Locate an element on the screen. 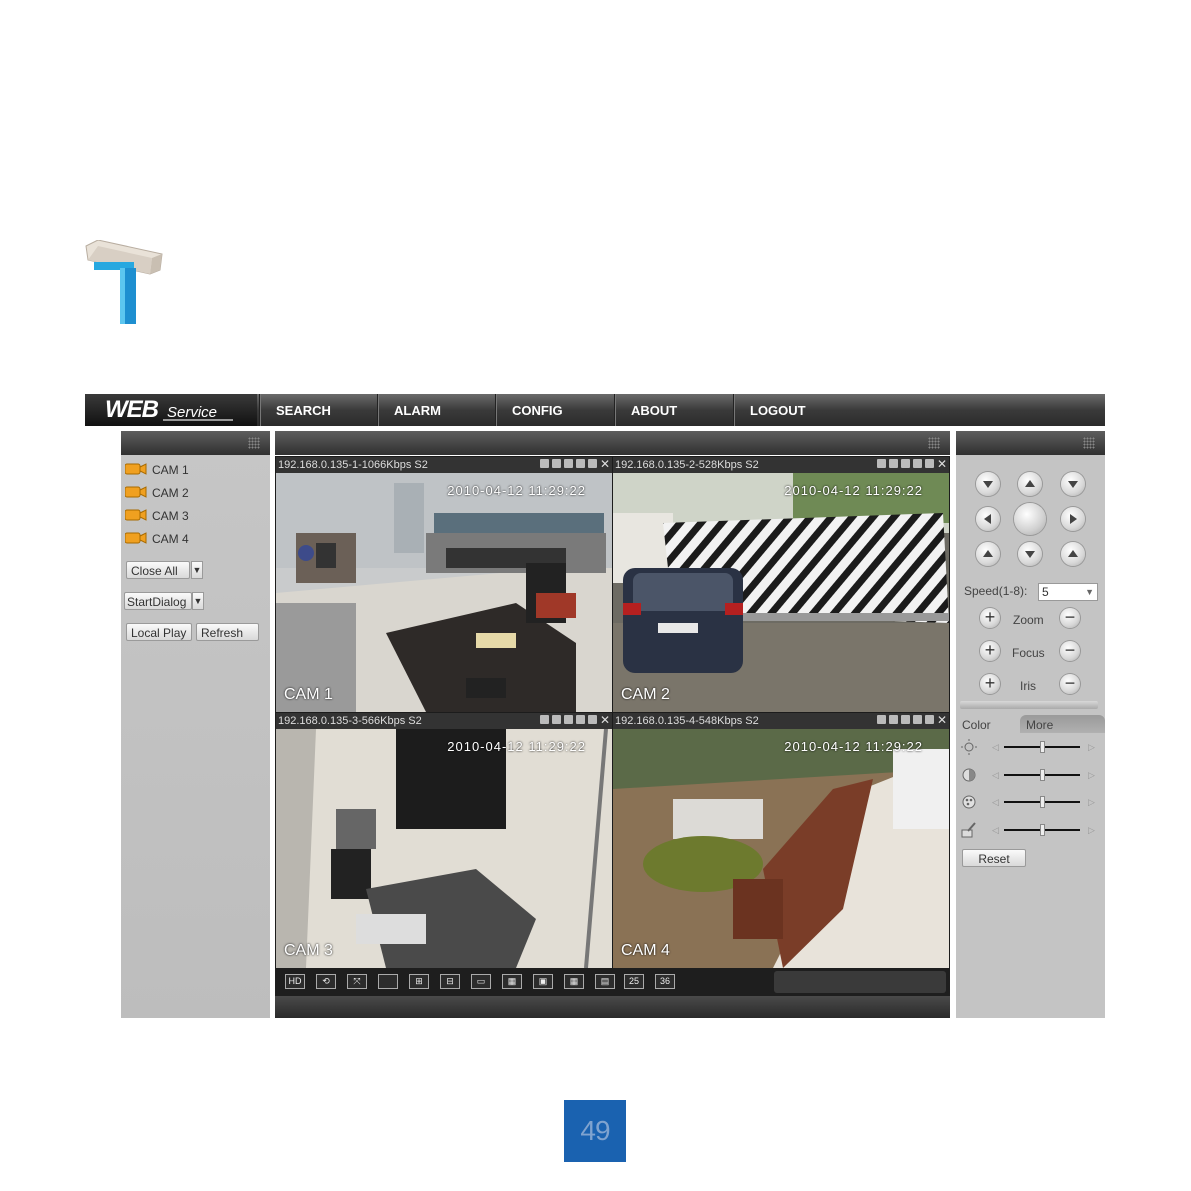 The height and width of the screenshot is (1191, 1191). zoom-label: Zoom is located at coordinates (1028, 620).